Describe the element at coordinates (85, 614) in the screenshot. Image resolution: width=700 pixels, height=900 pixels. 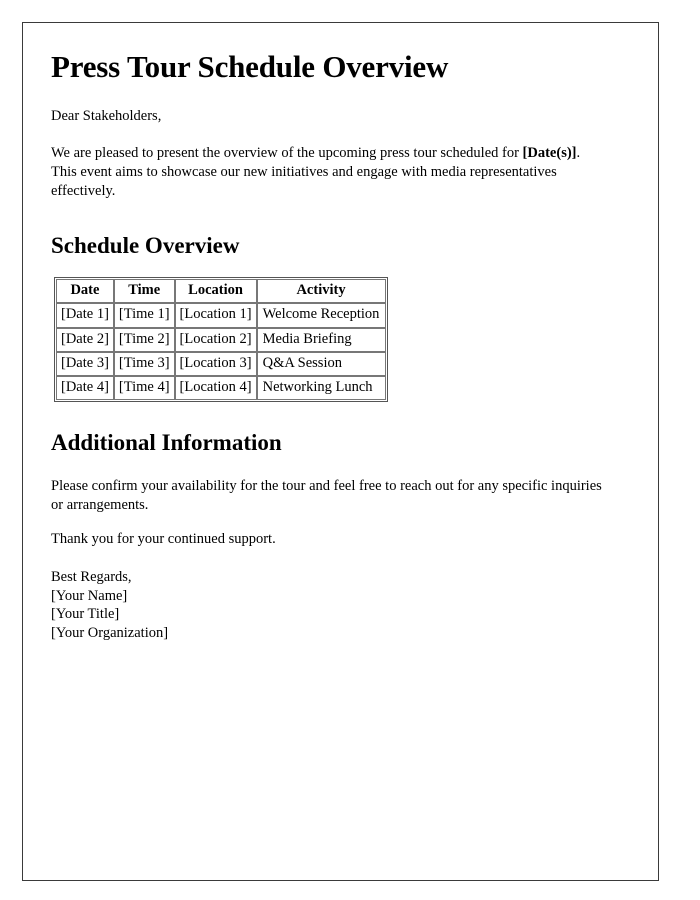
I see `signature-title: [Your Title]` at that location.